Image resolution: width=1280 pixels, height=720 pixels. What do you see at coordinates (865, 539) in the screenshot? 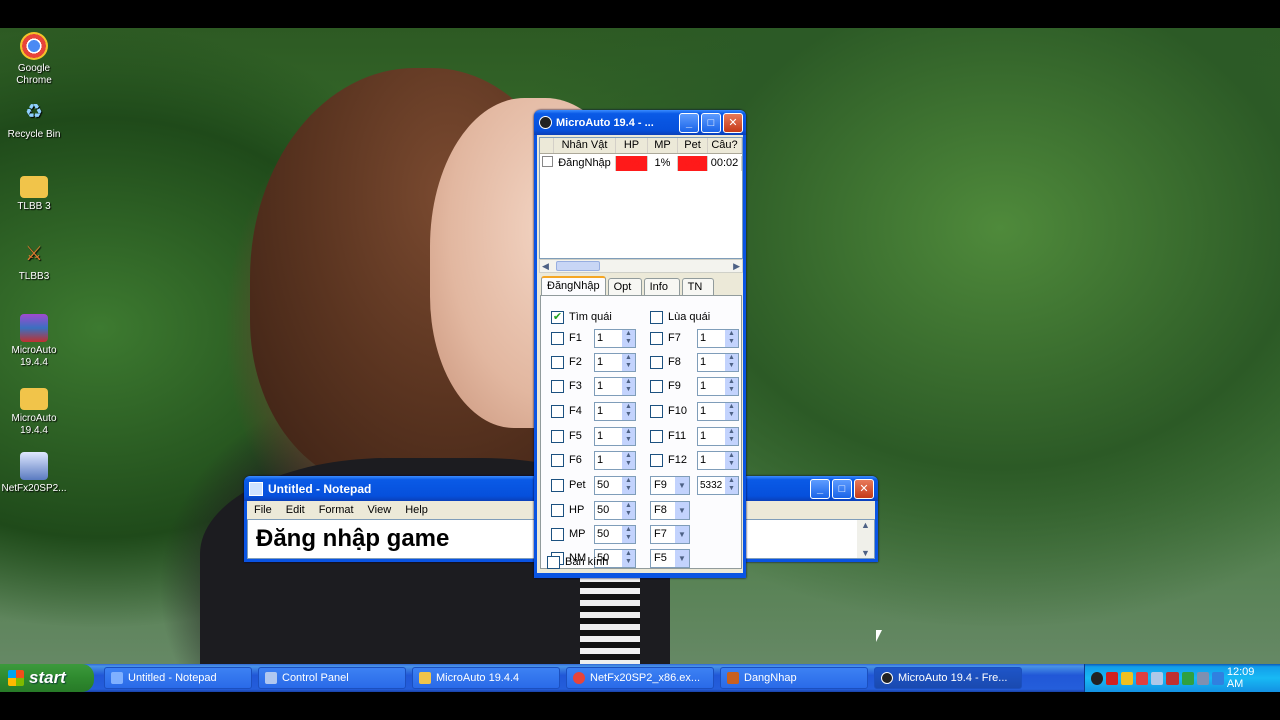
I see `vertical-scrollbar: ▲ ▼` at bounding box center [865, 539].